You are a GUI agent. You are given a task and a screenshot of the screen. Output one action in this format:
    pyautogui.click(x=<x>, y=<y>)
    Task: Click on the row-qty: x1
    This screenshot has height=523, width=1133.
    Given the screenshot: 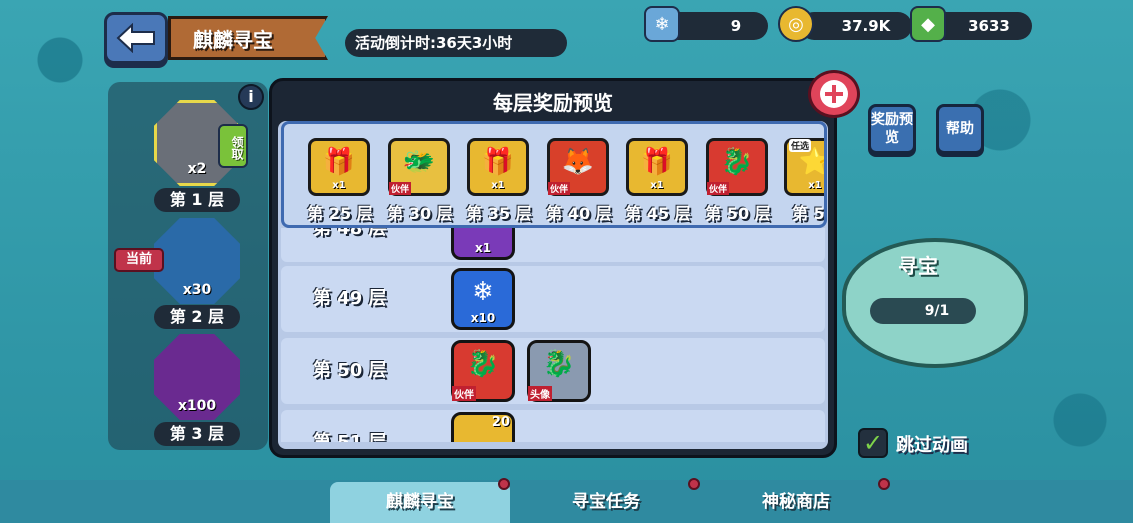 What is the action you would take?
    pyautogui.click(x=483, y=248)
    